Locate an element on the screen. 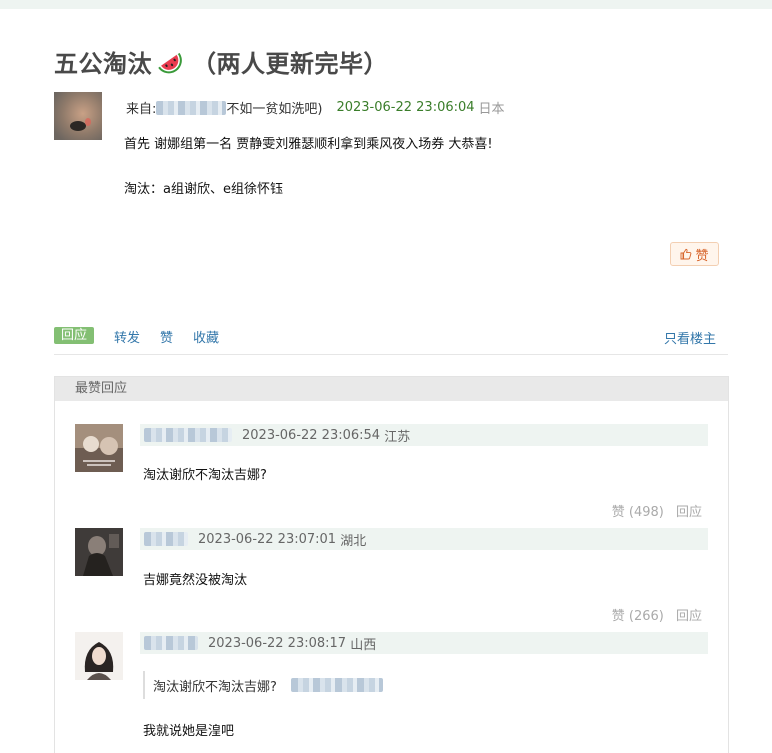 This screenshot has width=772, height=753. comment-timestamp: 2023-06-22 23:07:01 is located at coordinates (267, 539).